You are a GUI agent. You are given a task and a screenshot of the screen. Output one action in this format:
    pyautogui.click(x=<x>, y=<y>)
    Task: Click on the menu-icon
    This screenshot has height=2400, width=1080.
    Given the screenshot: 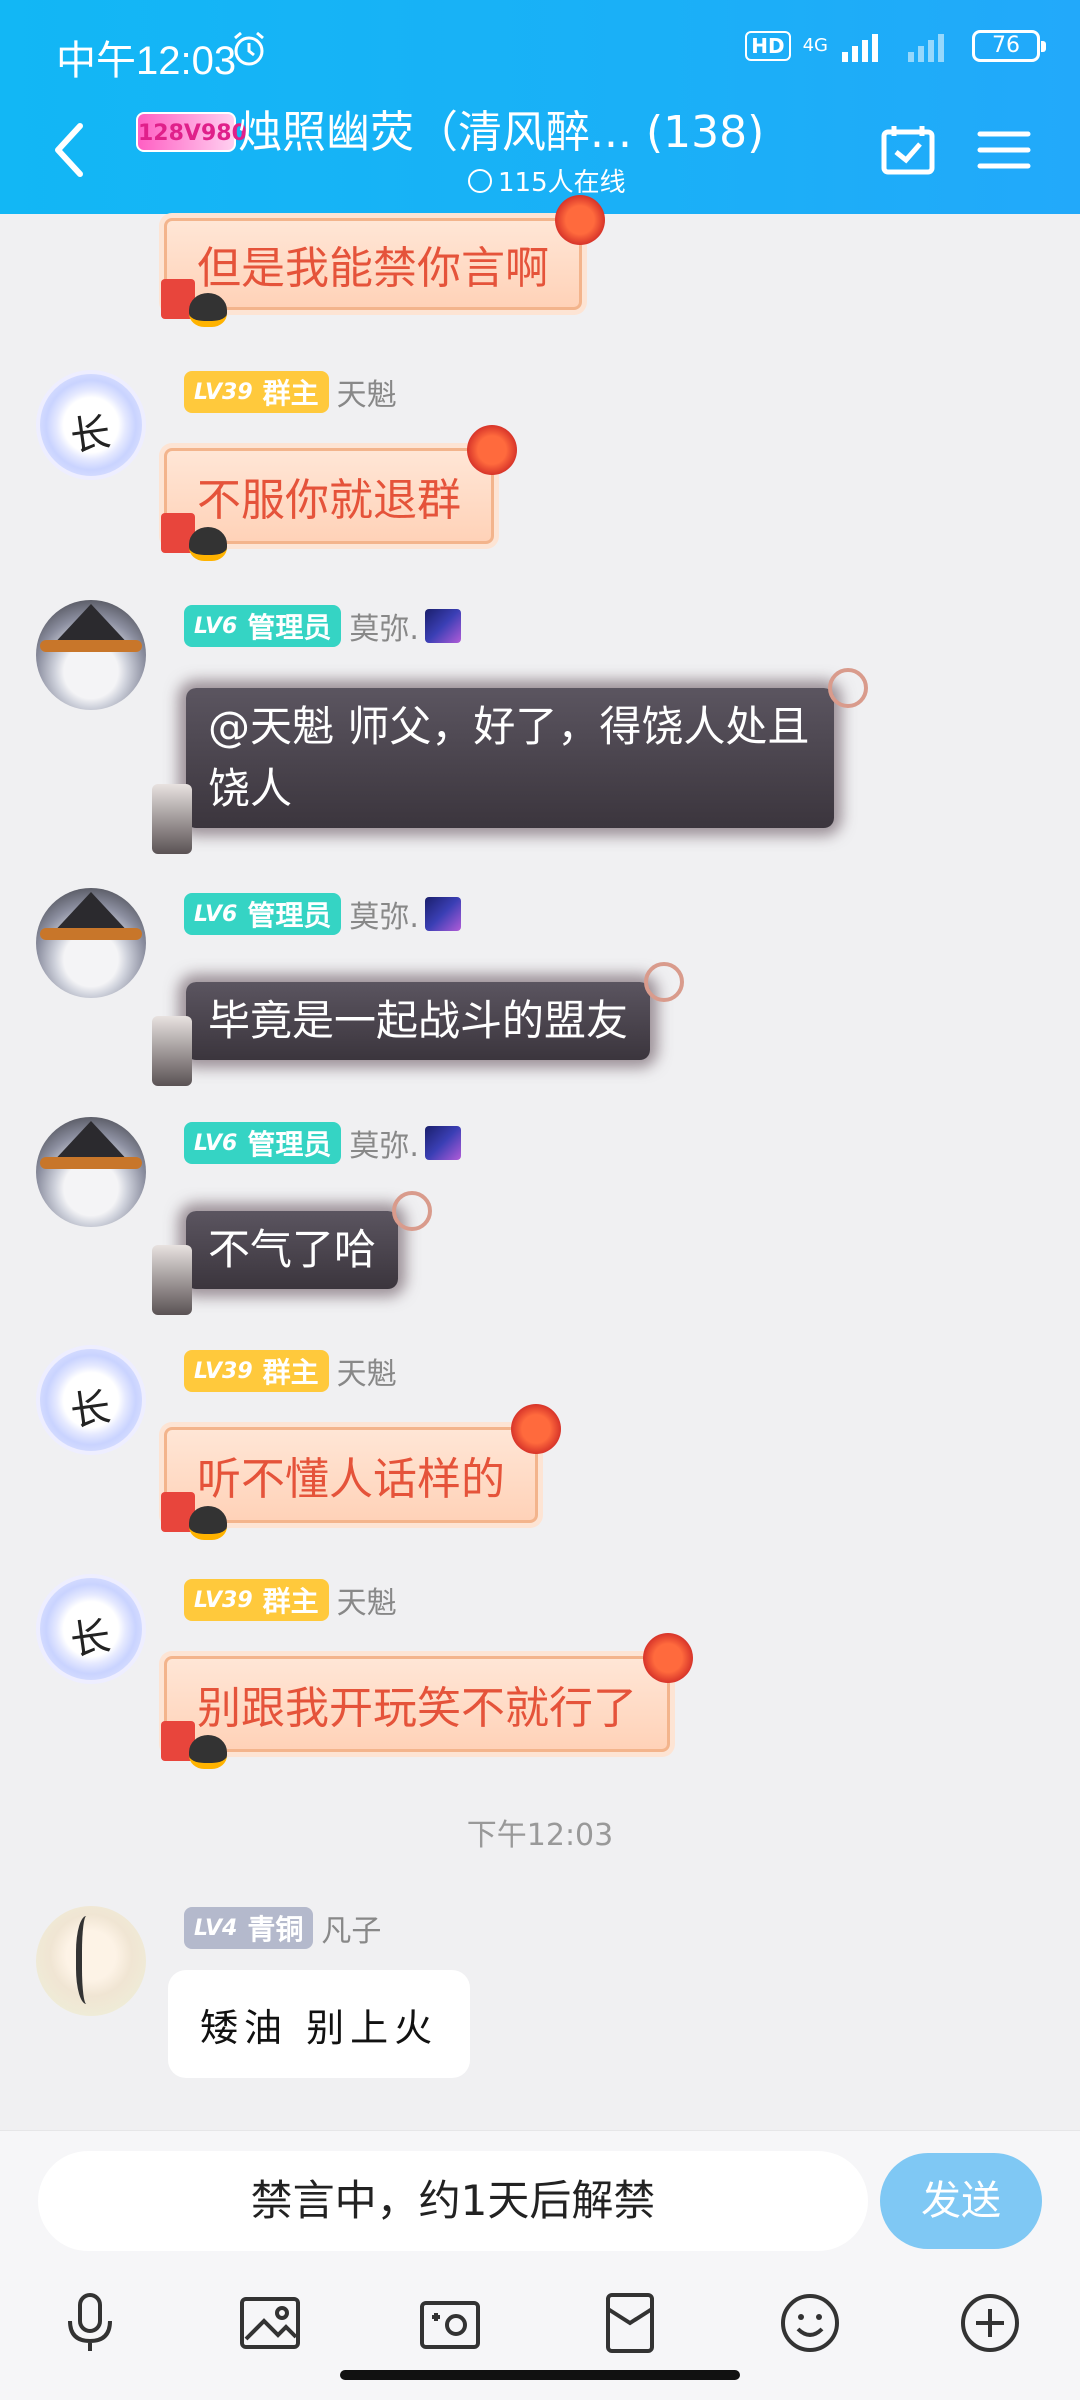 What is the action you would take?
    pyautogui.click(x=1004, y=150)
    